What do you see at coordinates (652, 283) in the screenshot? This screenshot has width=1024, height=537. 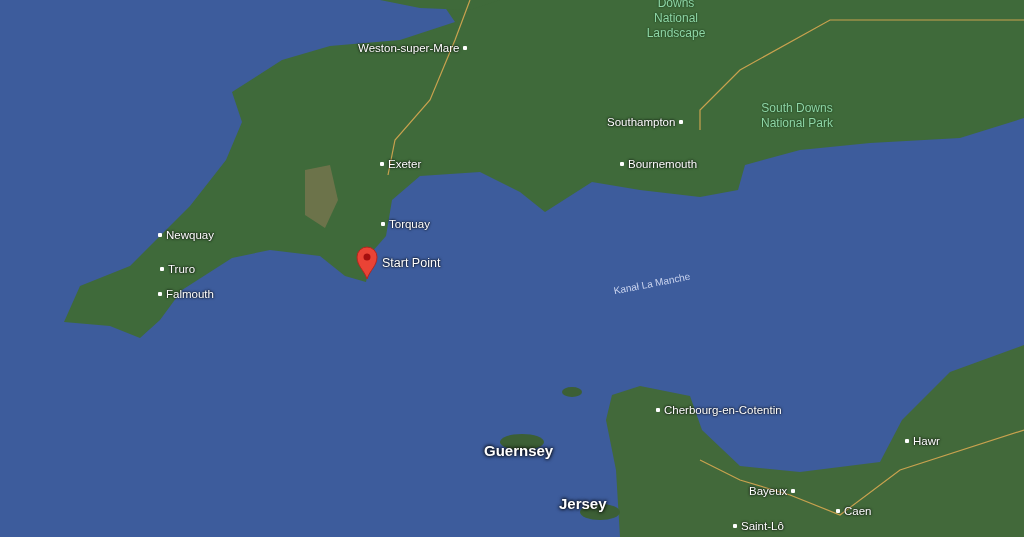 I see `sea-label: Kanał La Manche` at bounding box center [652, 283].